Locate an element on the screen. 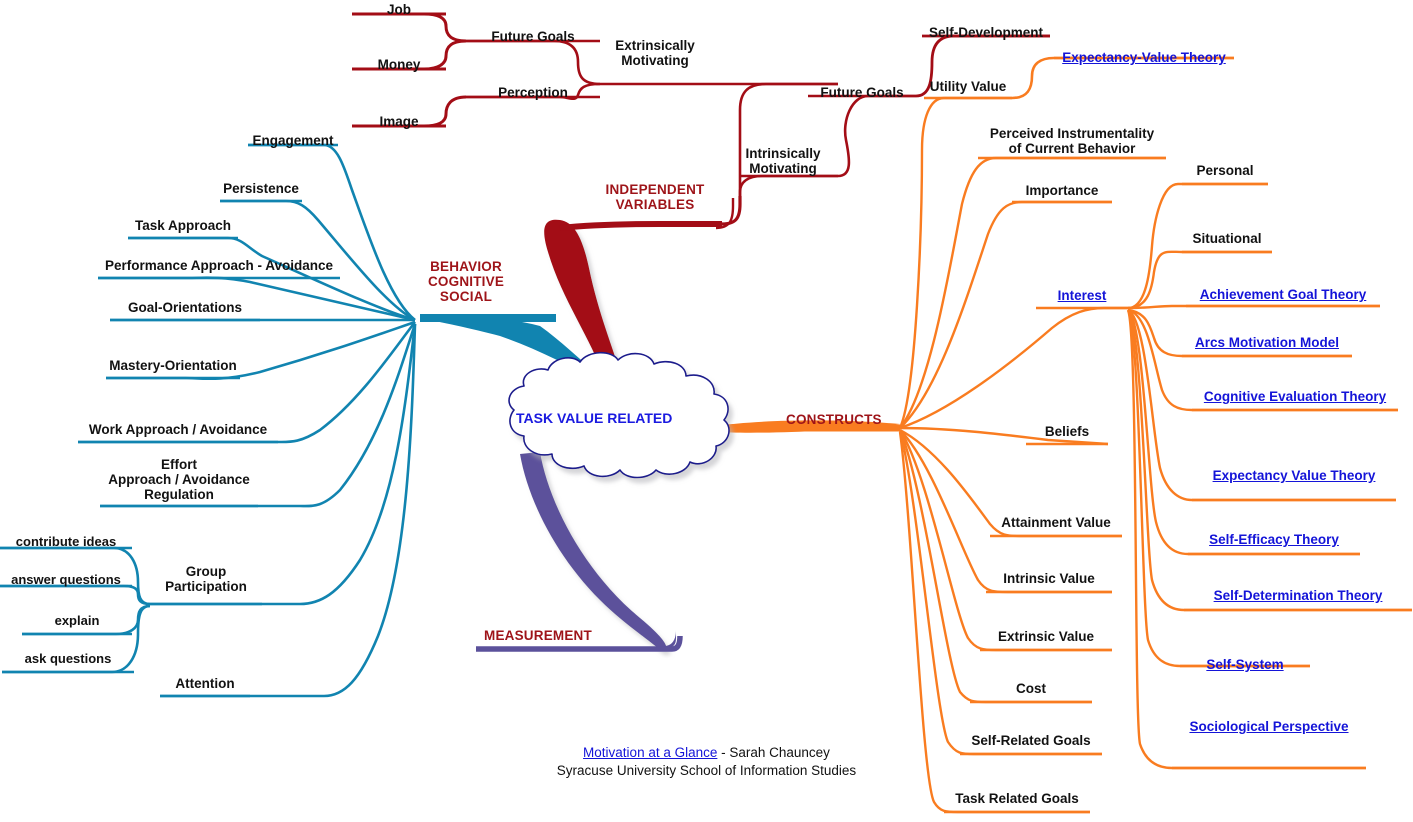 The width and height of the screenshot is (1413, 822). node-job: Job is located at coordinates (399, 9).